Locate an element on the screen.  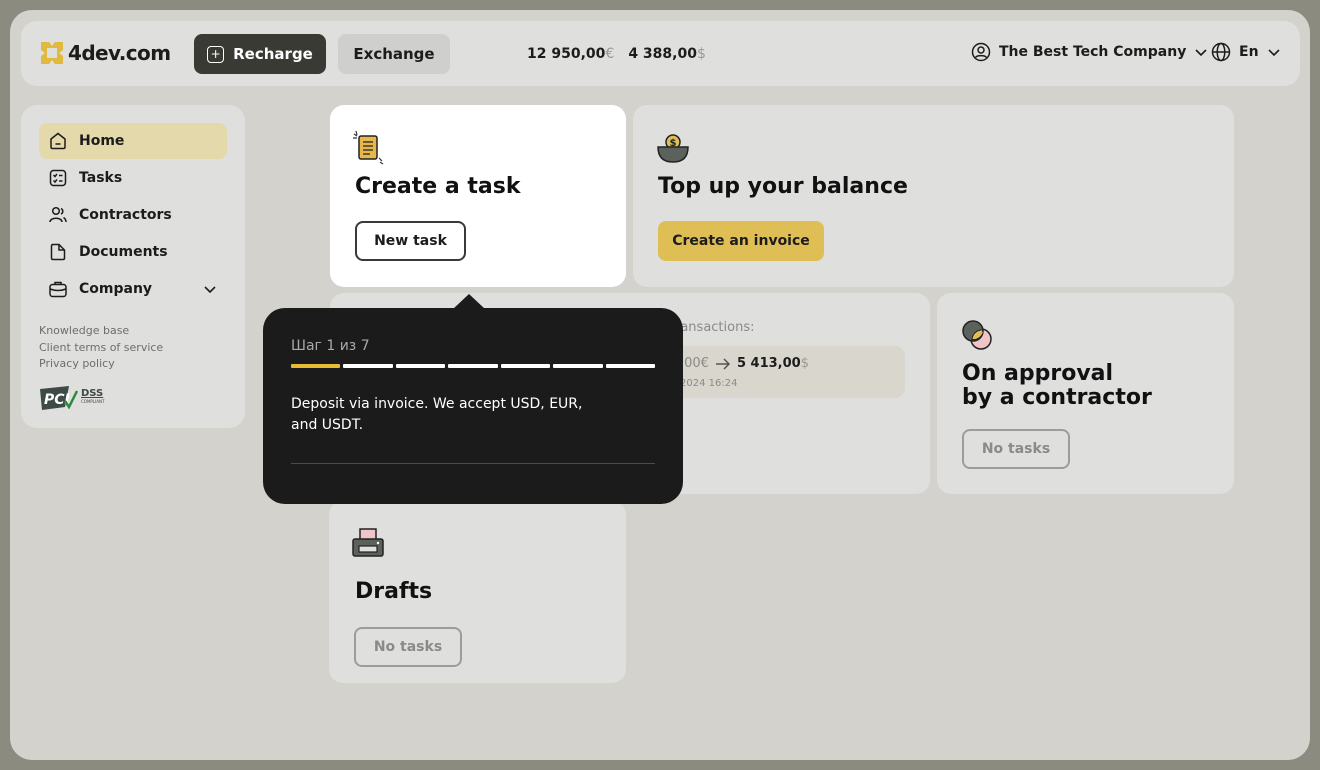
globe-icon is located at coordinates (1221, 52).